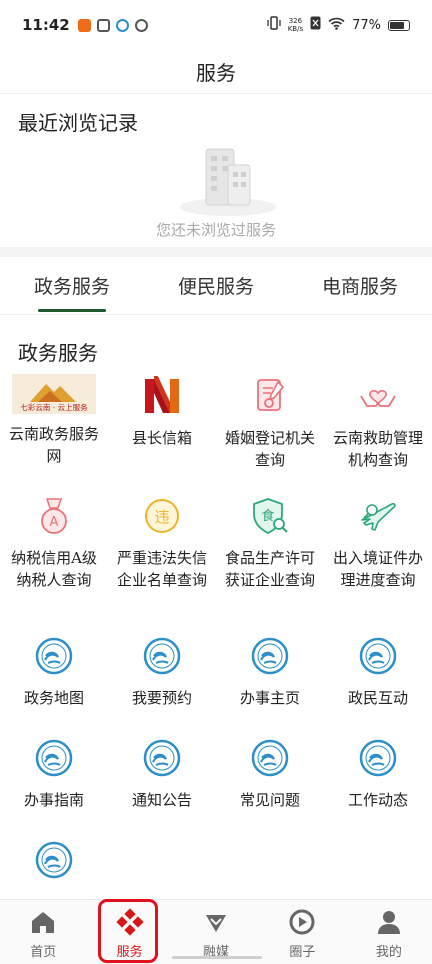  Describe the element at coordinates (161, 438) in the screenshot. I see `service-label: 县长信箱` at that location.